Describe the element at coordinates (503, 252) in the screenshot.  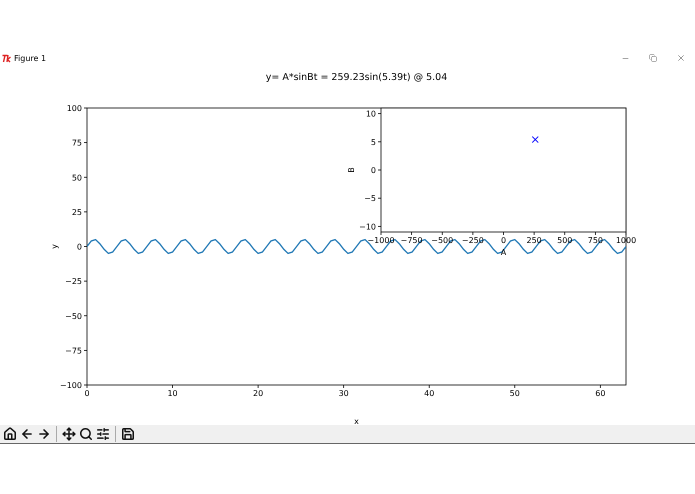
I see `x-axis-label: A` at that location.